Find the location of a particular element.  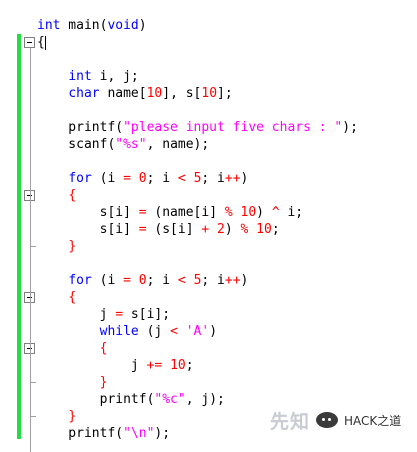

code-line: j += 10; is located at coordinates (115, 365).